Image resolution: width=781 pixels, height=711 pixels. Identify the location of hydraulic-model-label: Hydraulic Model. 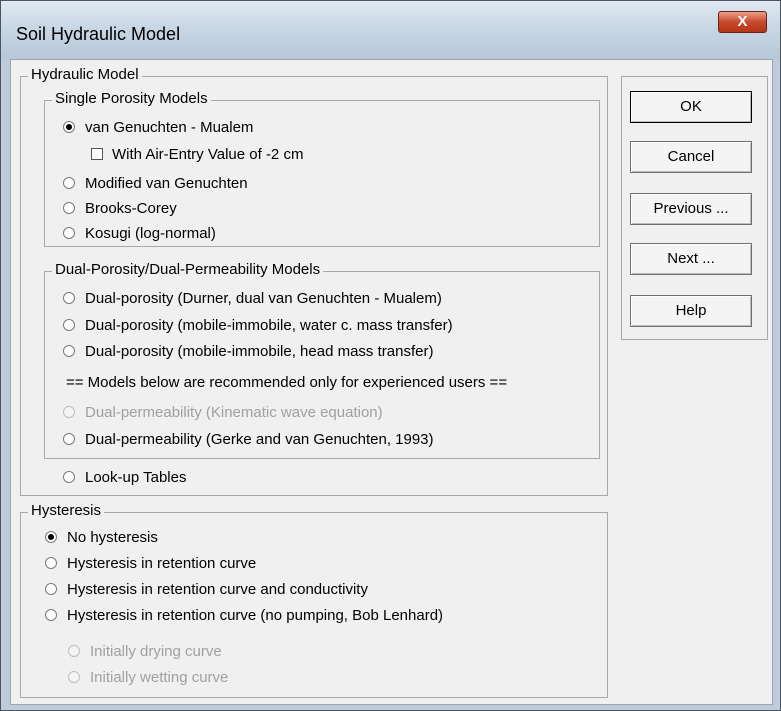
(85, 74).